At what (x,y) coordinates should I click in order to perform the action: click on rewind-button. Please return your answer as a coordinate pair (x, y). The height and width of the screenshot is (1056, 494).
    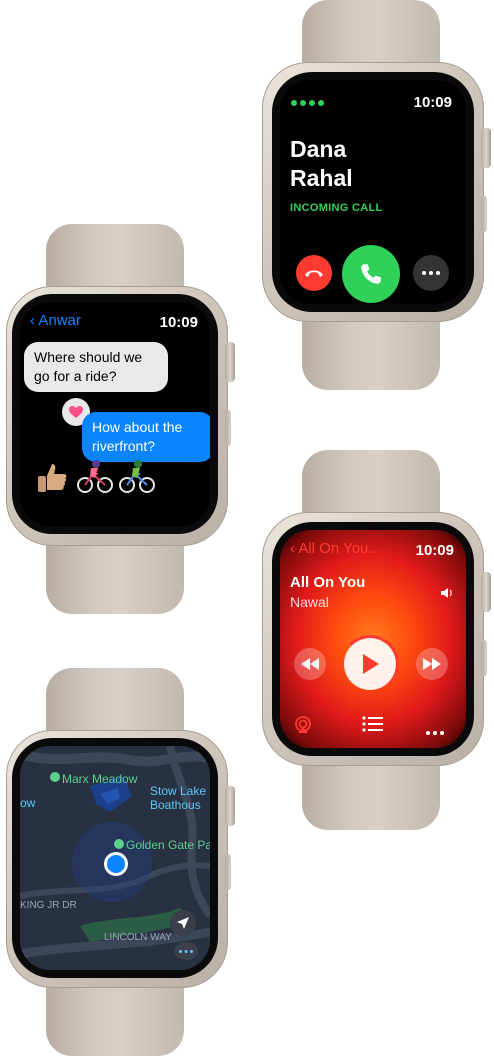
    Looking at the image, I should click on (310, 664).